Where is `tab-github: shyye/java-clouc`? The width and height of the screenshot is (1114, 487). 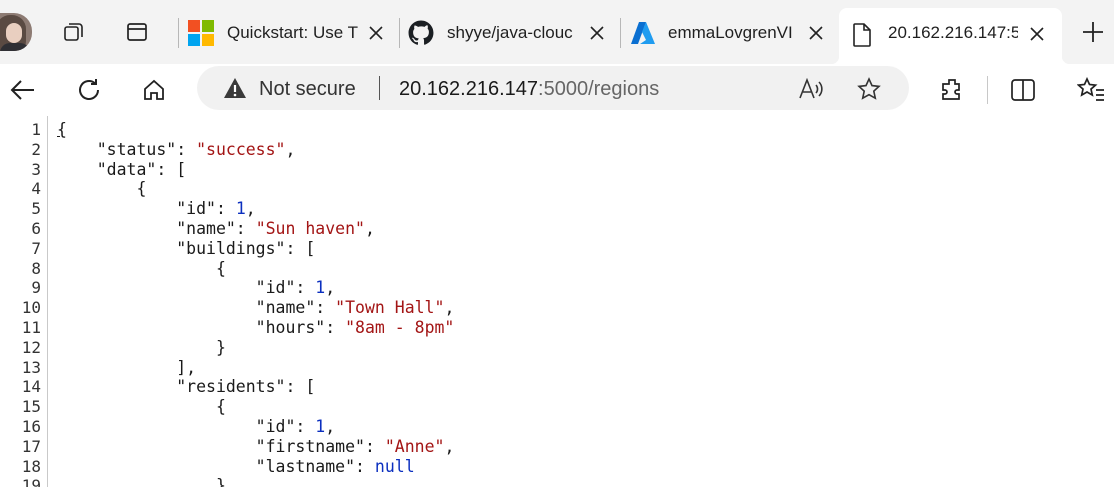 tab-github: shyye/java-clouc is located at coordinates (513, 33).